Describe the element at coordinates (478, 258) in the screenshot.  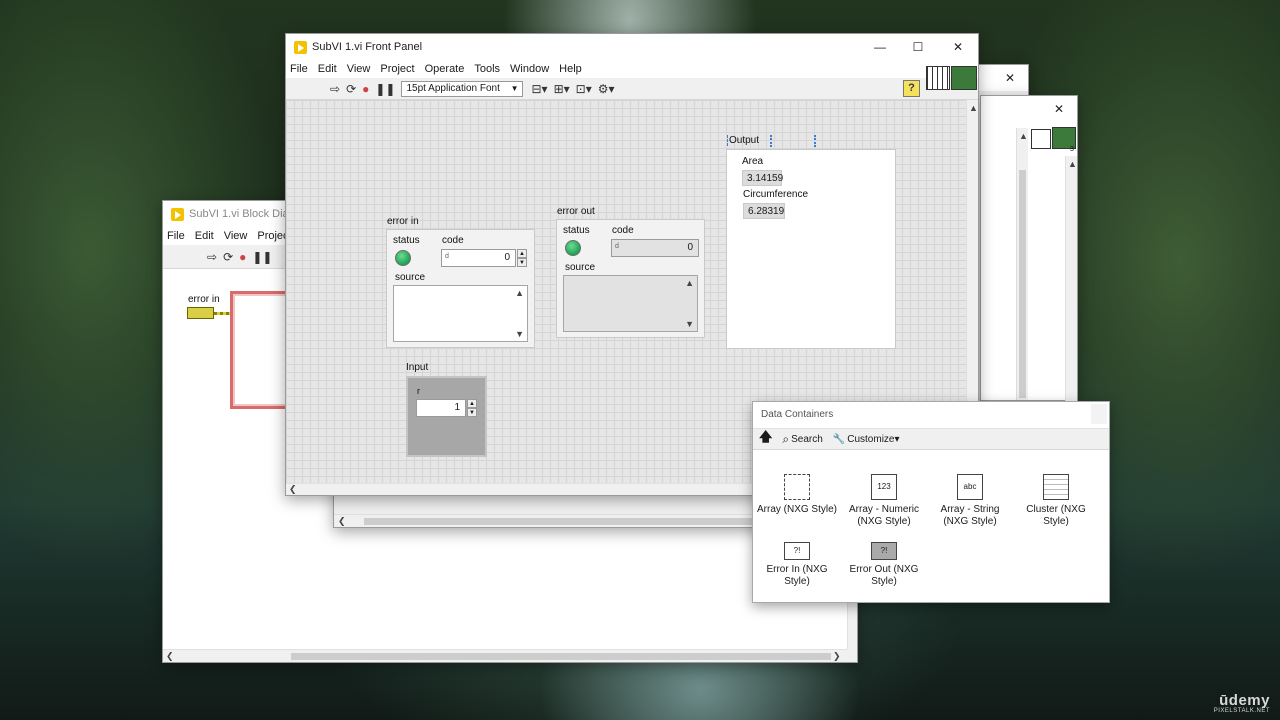
I see `error-in-code-field: d 0` at that location.